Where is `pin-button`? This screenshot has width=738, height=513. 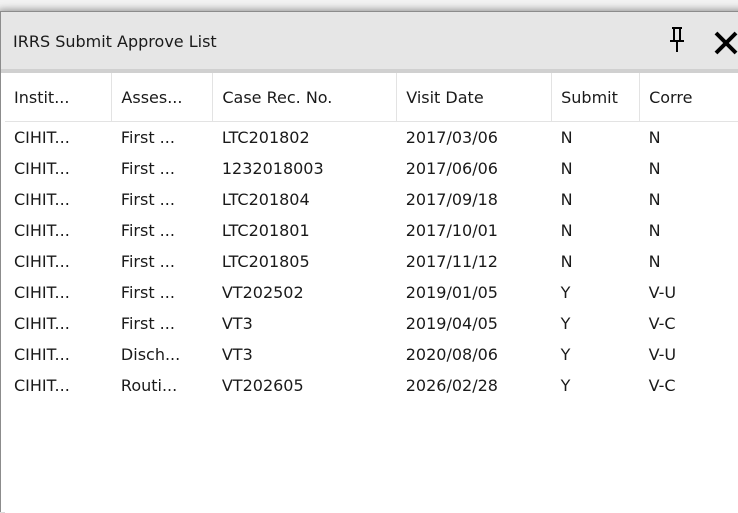
pin-button is located at coordinates (678, 40).